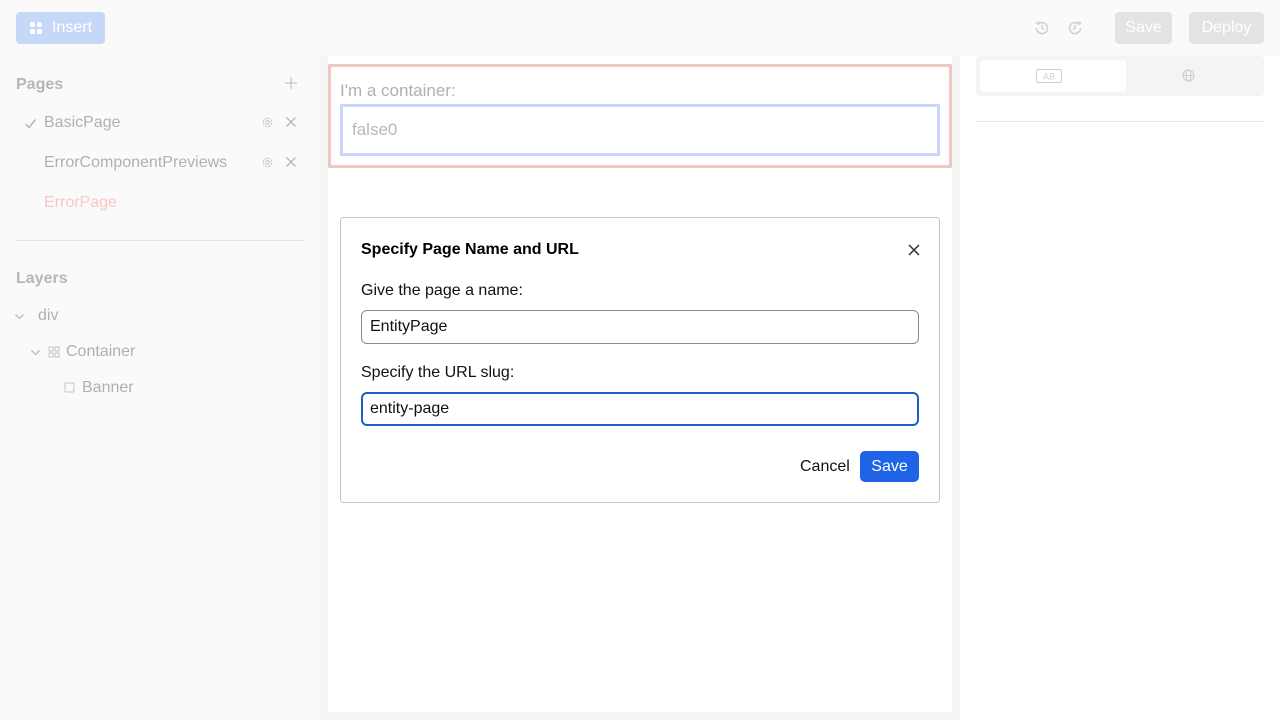 The height and width of the screenshot is (720, 1280). I want to click on dialog-save-button: Save, so click(889, 466).